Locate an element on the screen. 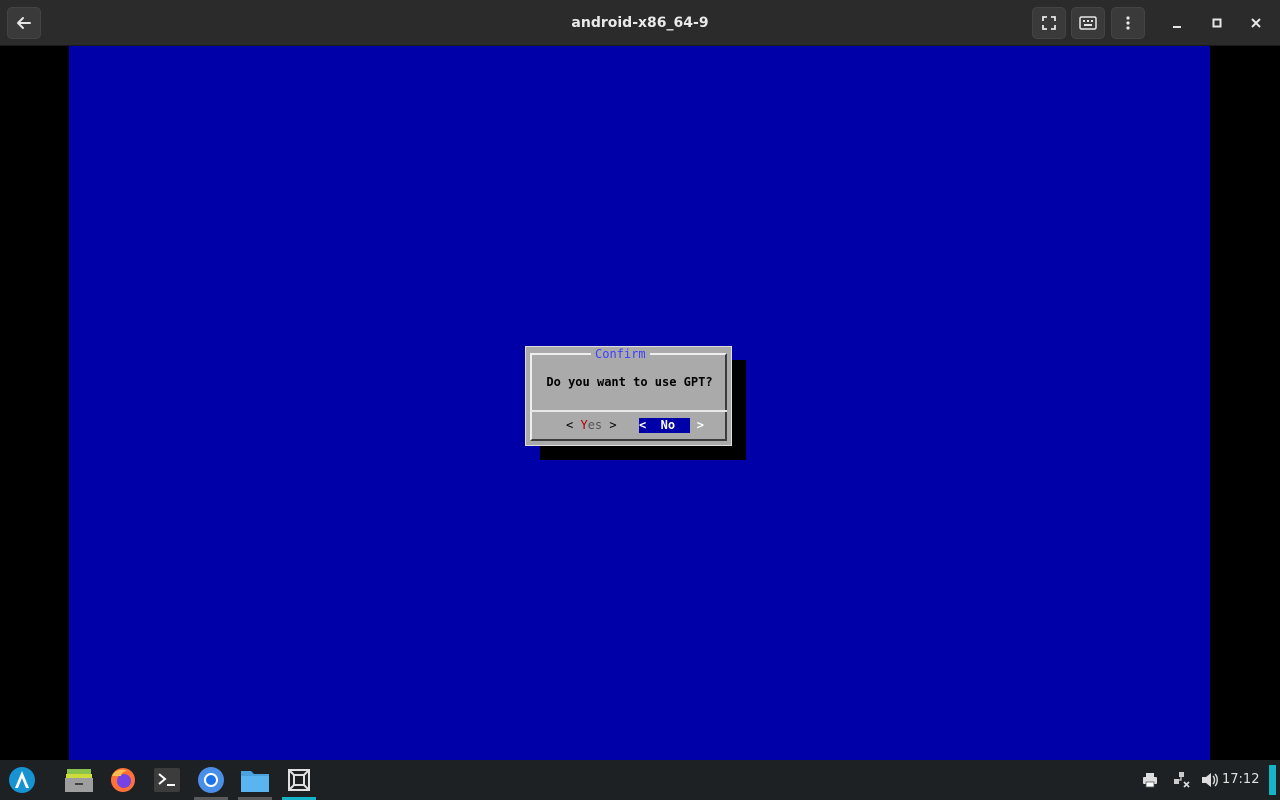 Image resolution: width=1280 pixels, height=800 pixels. keyboard-button is located at coordinates (1088, 23).